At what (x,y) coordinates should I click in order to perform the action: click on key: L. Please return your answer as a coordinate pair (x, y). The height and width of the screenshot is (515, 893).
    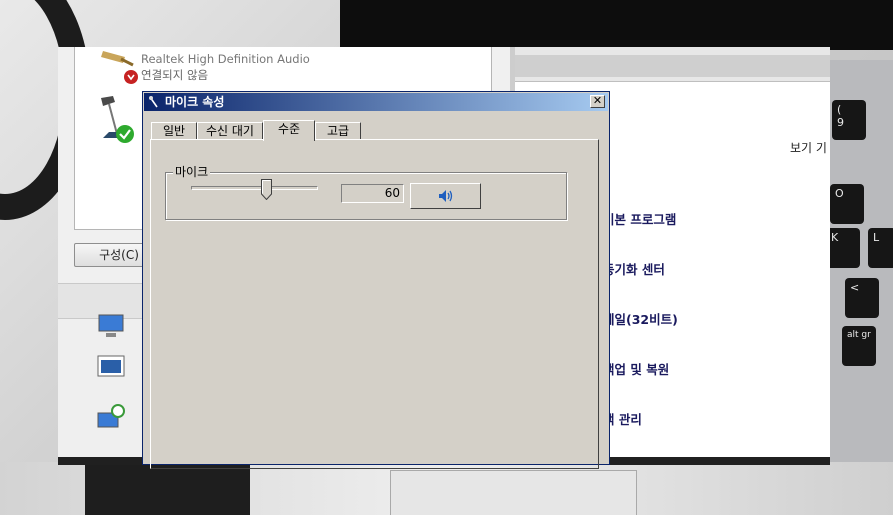
    Looking at the image, I should click on (880, 248).